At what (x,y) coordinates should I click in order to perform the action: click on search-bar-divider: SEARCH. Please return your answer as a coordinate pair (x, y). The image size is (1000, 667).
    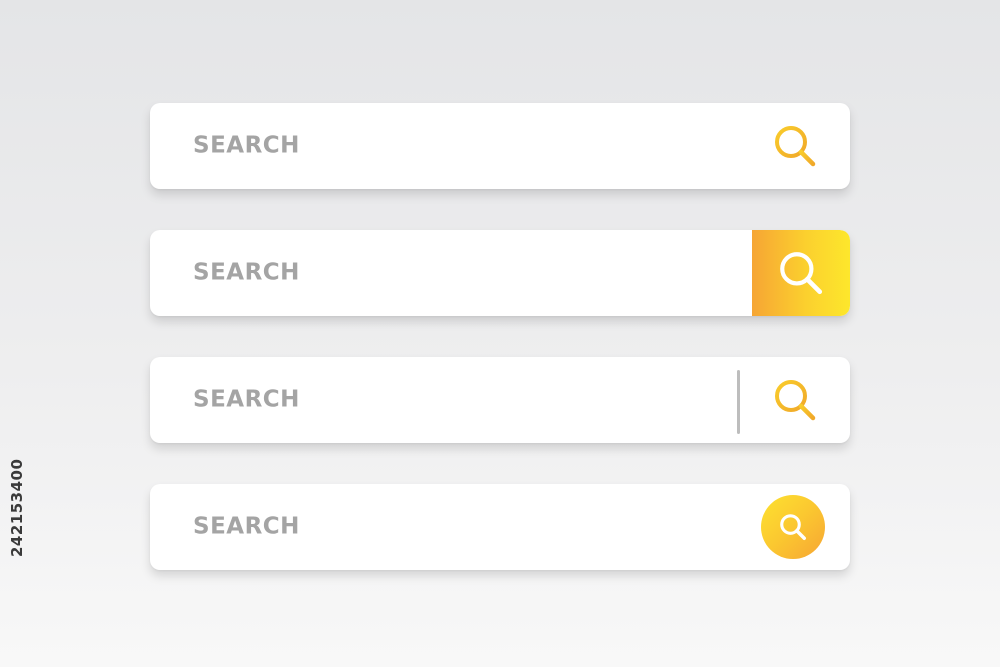
    Looking at the image, I should click on (500, 400).